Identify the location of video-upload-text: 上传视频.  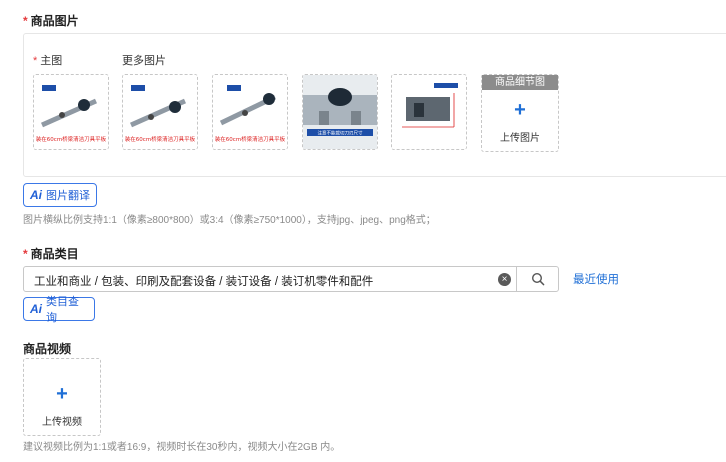
(62, 422).